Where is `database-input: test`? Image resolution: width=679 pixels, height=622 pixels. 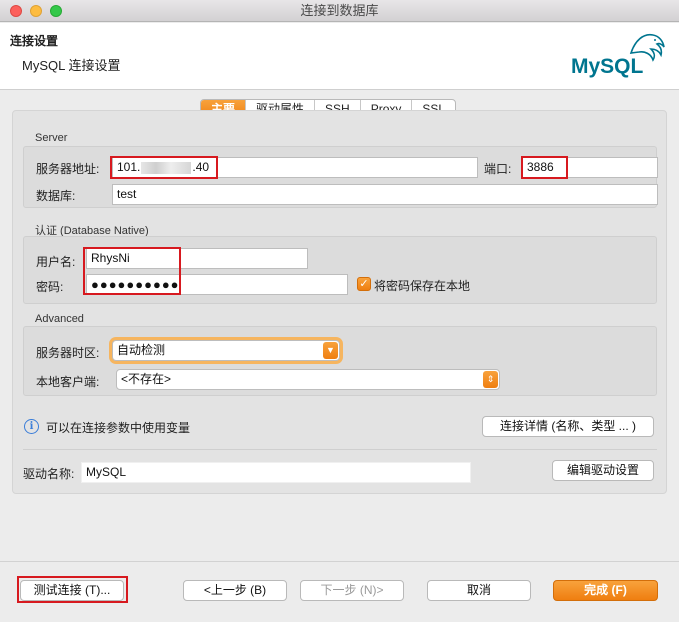 database-input: test is located at coordinates (385, 194).